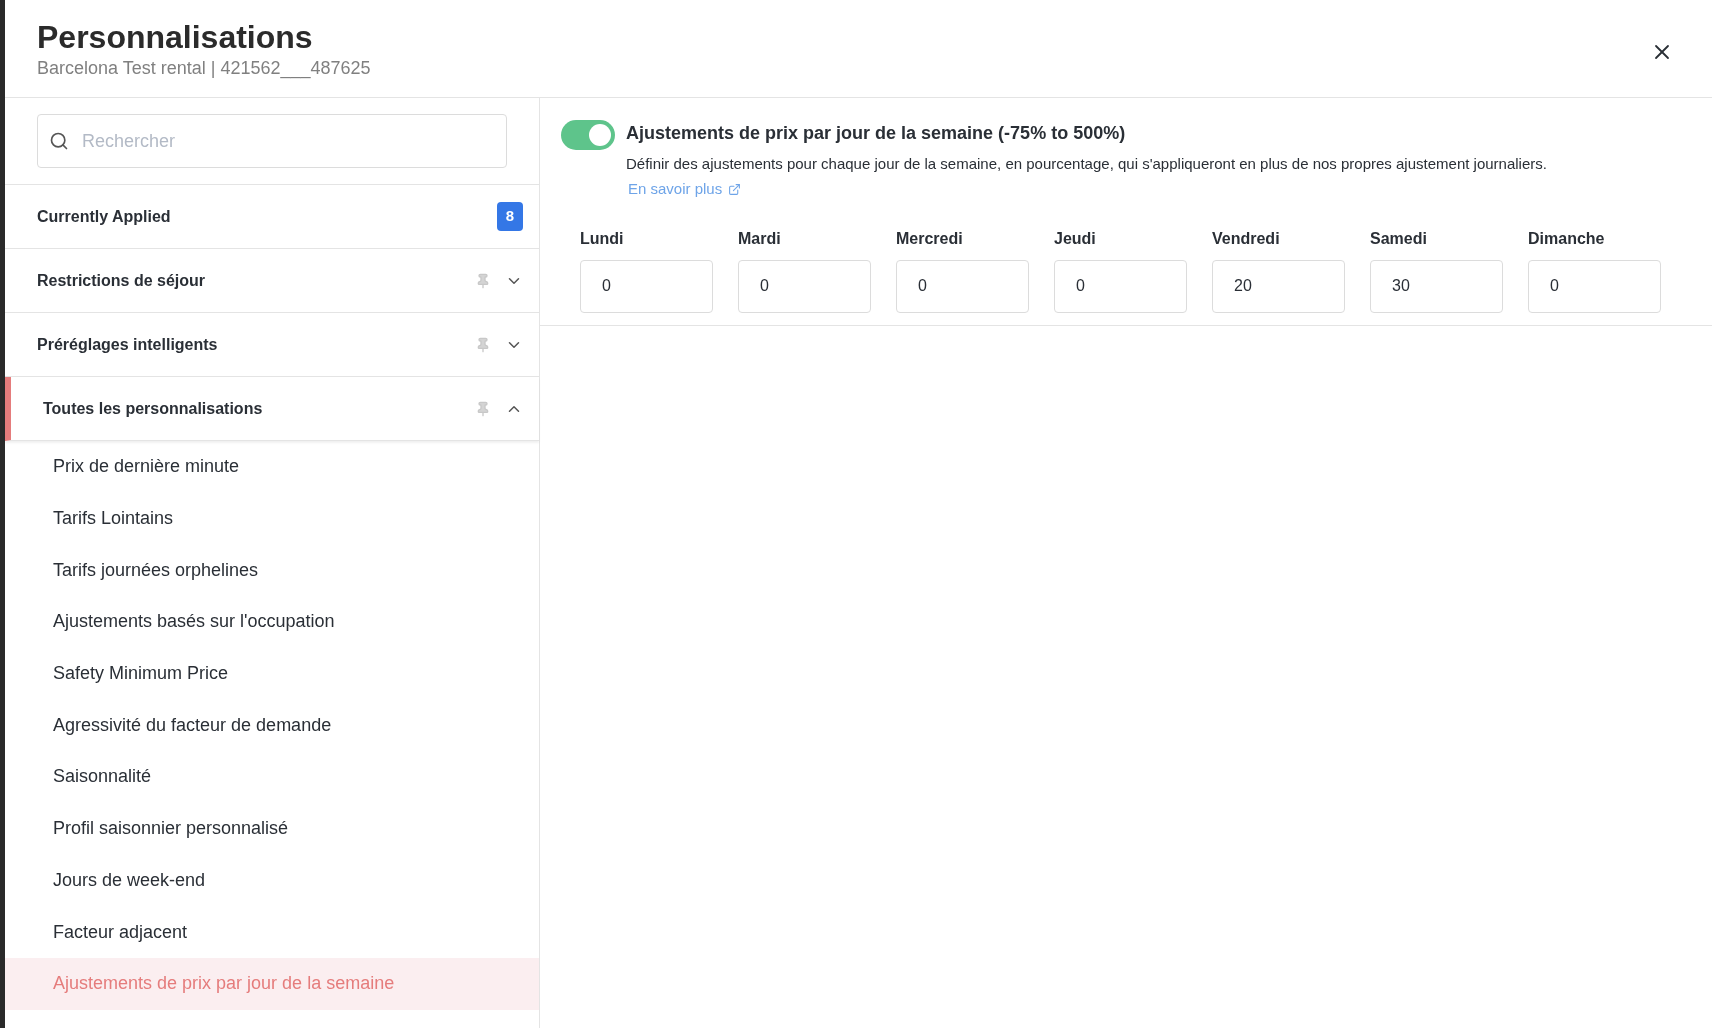  What do you see at coordinates (588, 135) in the screenshot?
I see `toggle-switch` at bounding box center [588, 135].